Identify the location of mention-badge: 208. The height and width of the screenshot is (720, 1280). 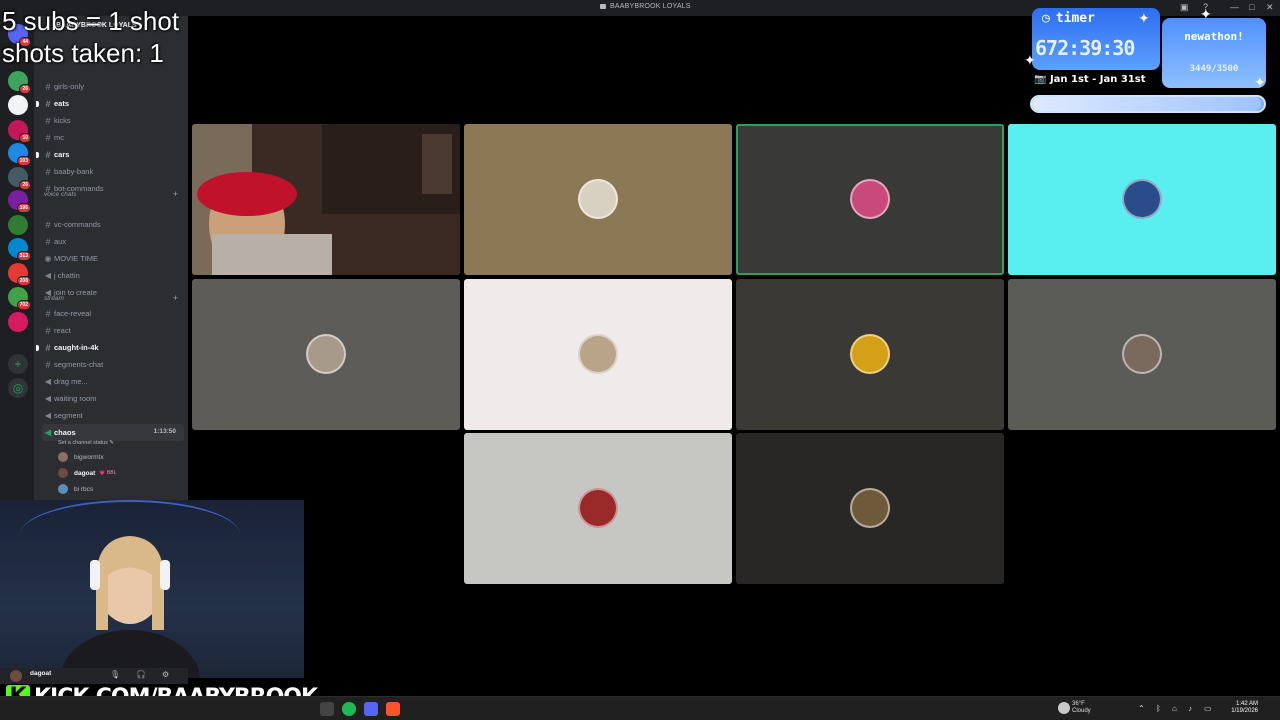
(23, 281).